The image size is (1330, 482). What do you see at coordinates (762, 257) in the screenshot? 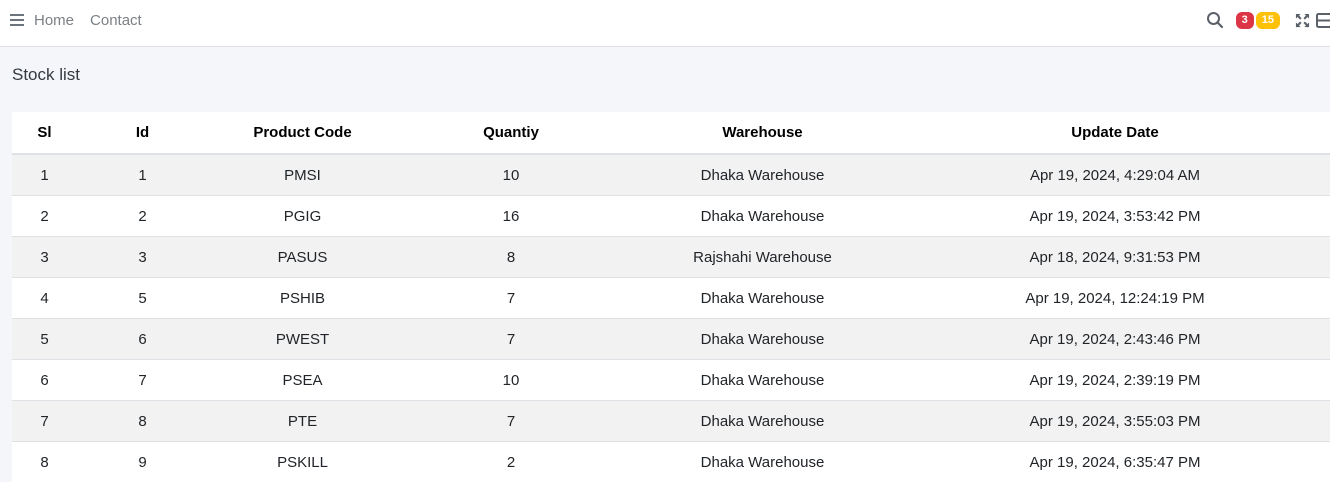
I see `cell-warehouse: Rajshahi Warehouse` at bounding box center [762, 257].